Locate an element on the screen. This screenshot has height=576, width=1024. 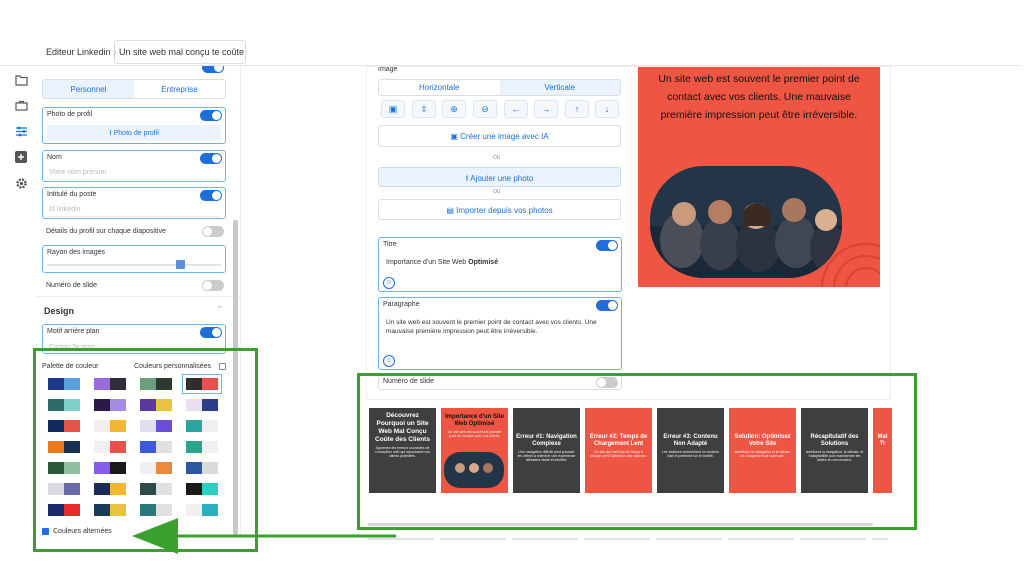
slide-number-label: Numéro de slide is located at coordinates (71, 285).